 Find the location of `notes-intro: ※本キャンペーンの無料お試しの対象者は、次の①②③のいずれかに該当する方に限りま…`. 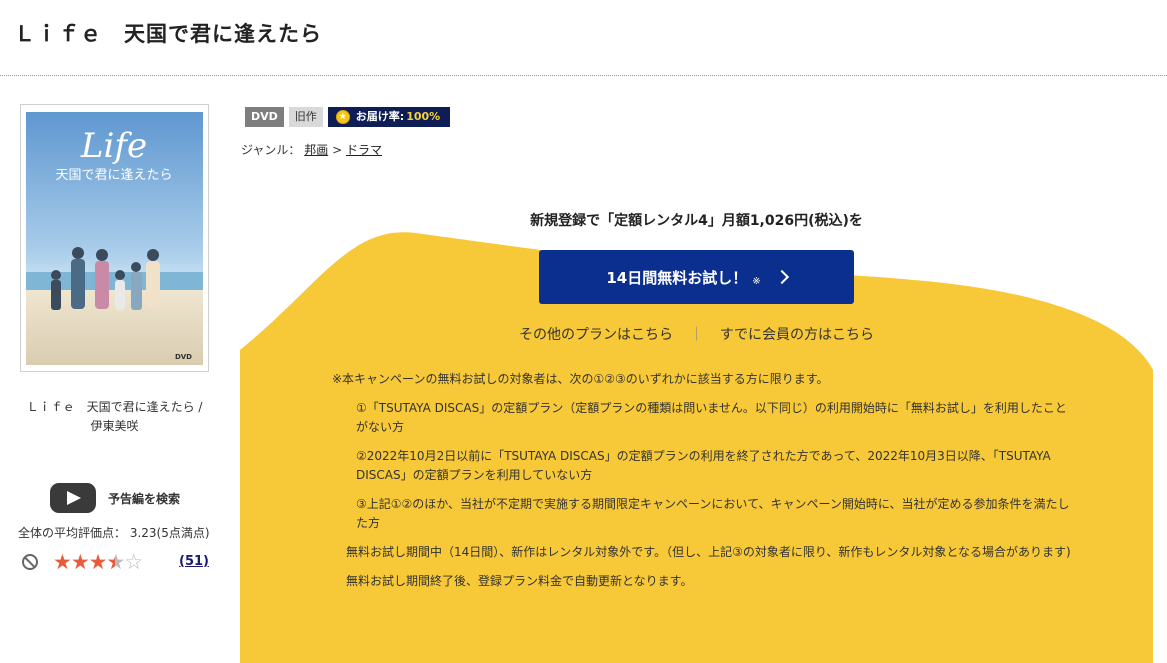

notes-intro: ※本キャンペーンの無料お試しの対象者は、次の①②③のいずれかに該当する方に限りま… is located at coordinates (580, 379).